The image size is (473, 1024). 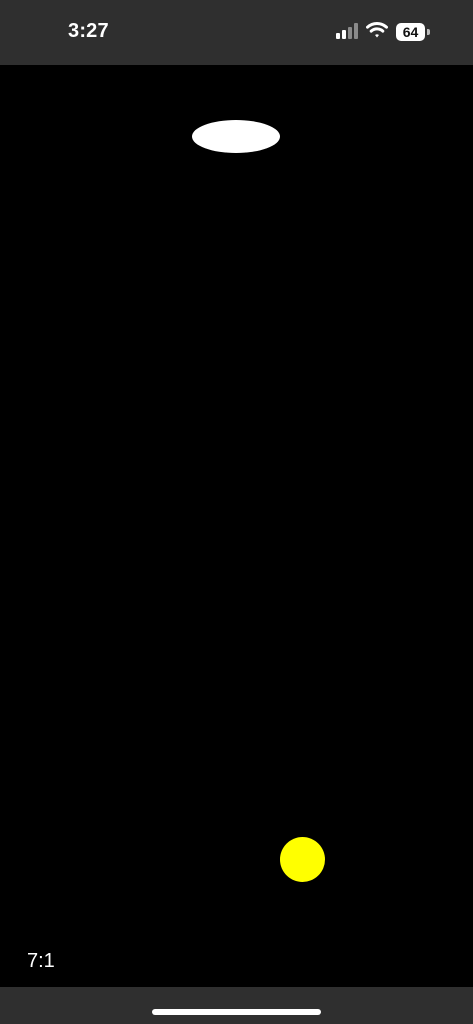 What do you see at coordinates (88, 31) in the screenshot?
I see `status-time: 3:27` at bounding box center [88, 31].